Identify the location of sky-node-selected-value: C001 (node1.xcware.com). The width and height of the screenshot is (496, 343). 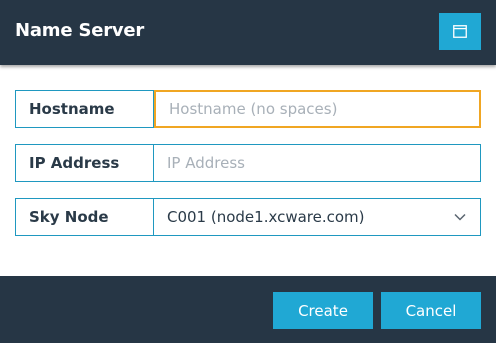
(266, 217).